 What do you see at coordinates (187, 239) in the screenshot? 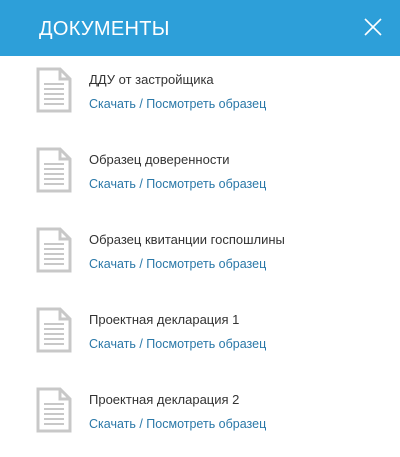
I see `document-title: Образец квитанции госпошлины` at bounding box center [187, 239].